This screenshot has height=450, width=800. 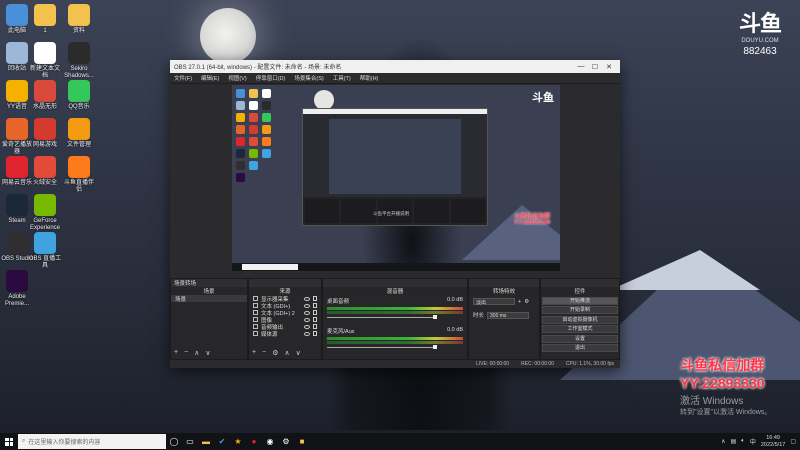 What do you see at coordinates (342, 78) in the screenshot?
I see `menu-tools: 工具(T)` at bounding box center [342, 78].